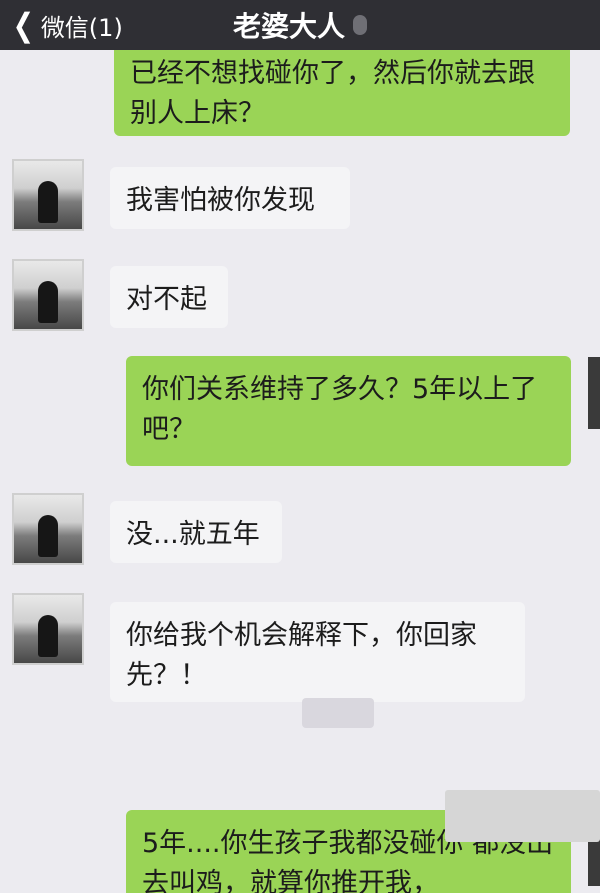 This screenshot has width=600, height=893. What do you see at coordinates (220, 200) in the screenshot?
I see `message-text: 我害怕被你发现` at bounding box center [220, 200].